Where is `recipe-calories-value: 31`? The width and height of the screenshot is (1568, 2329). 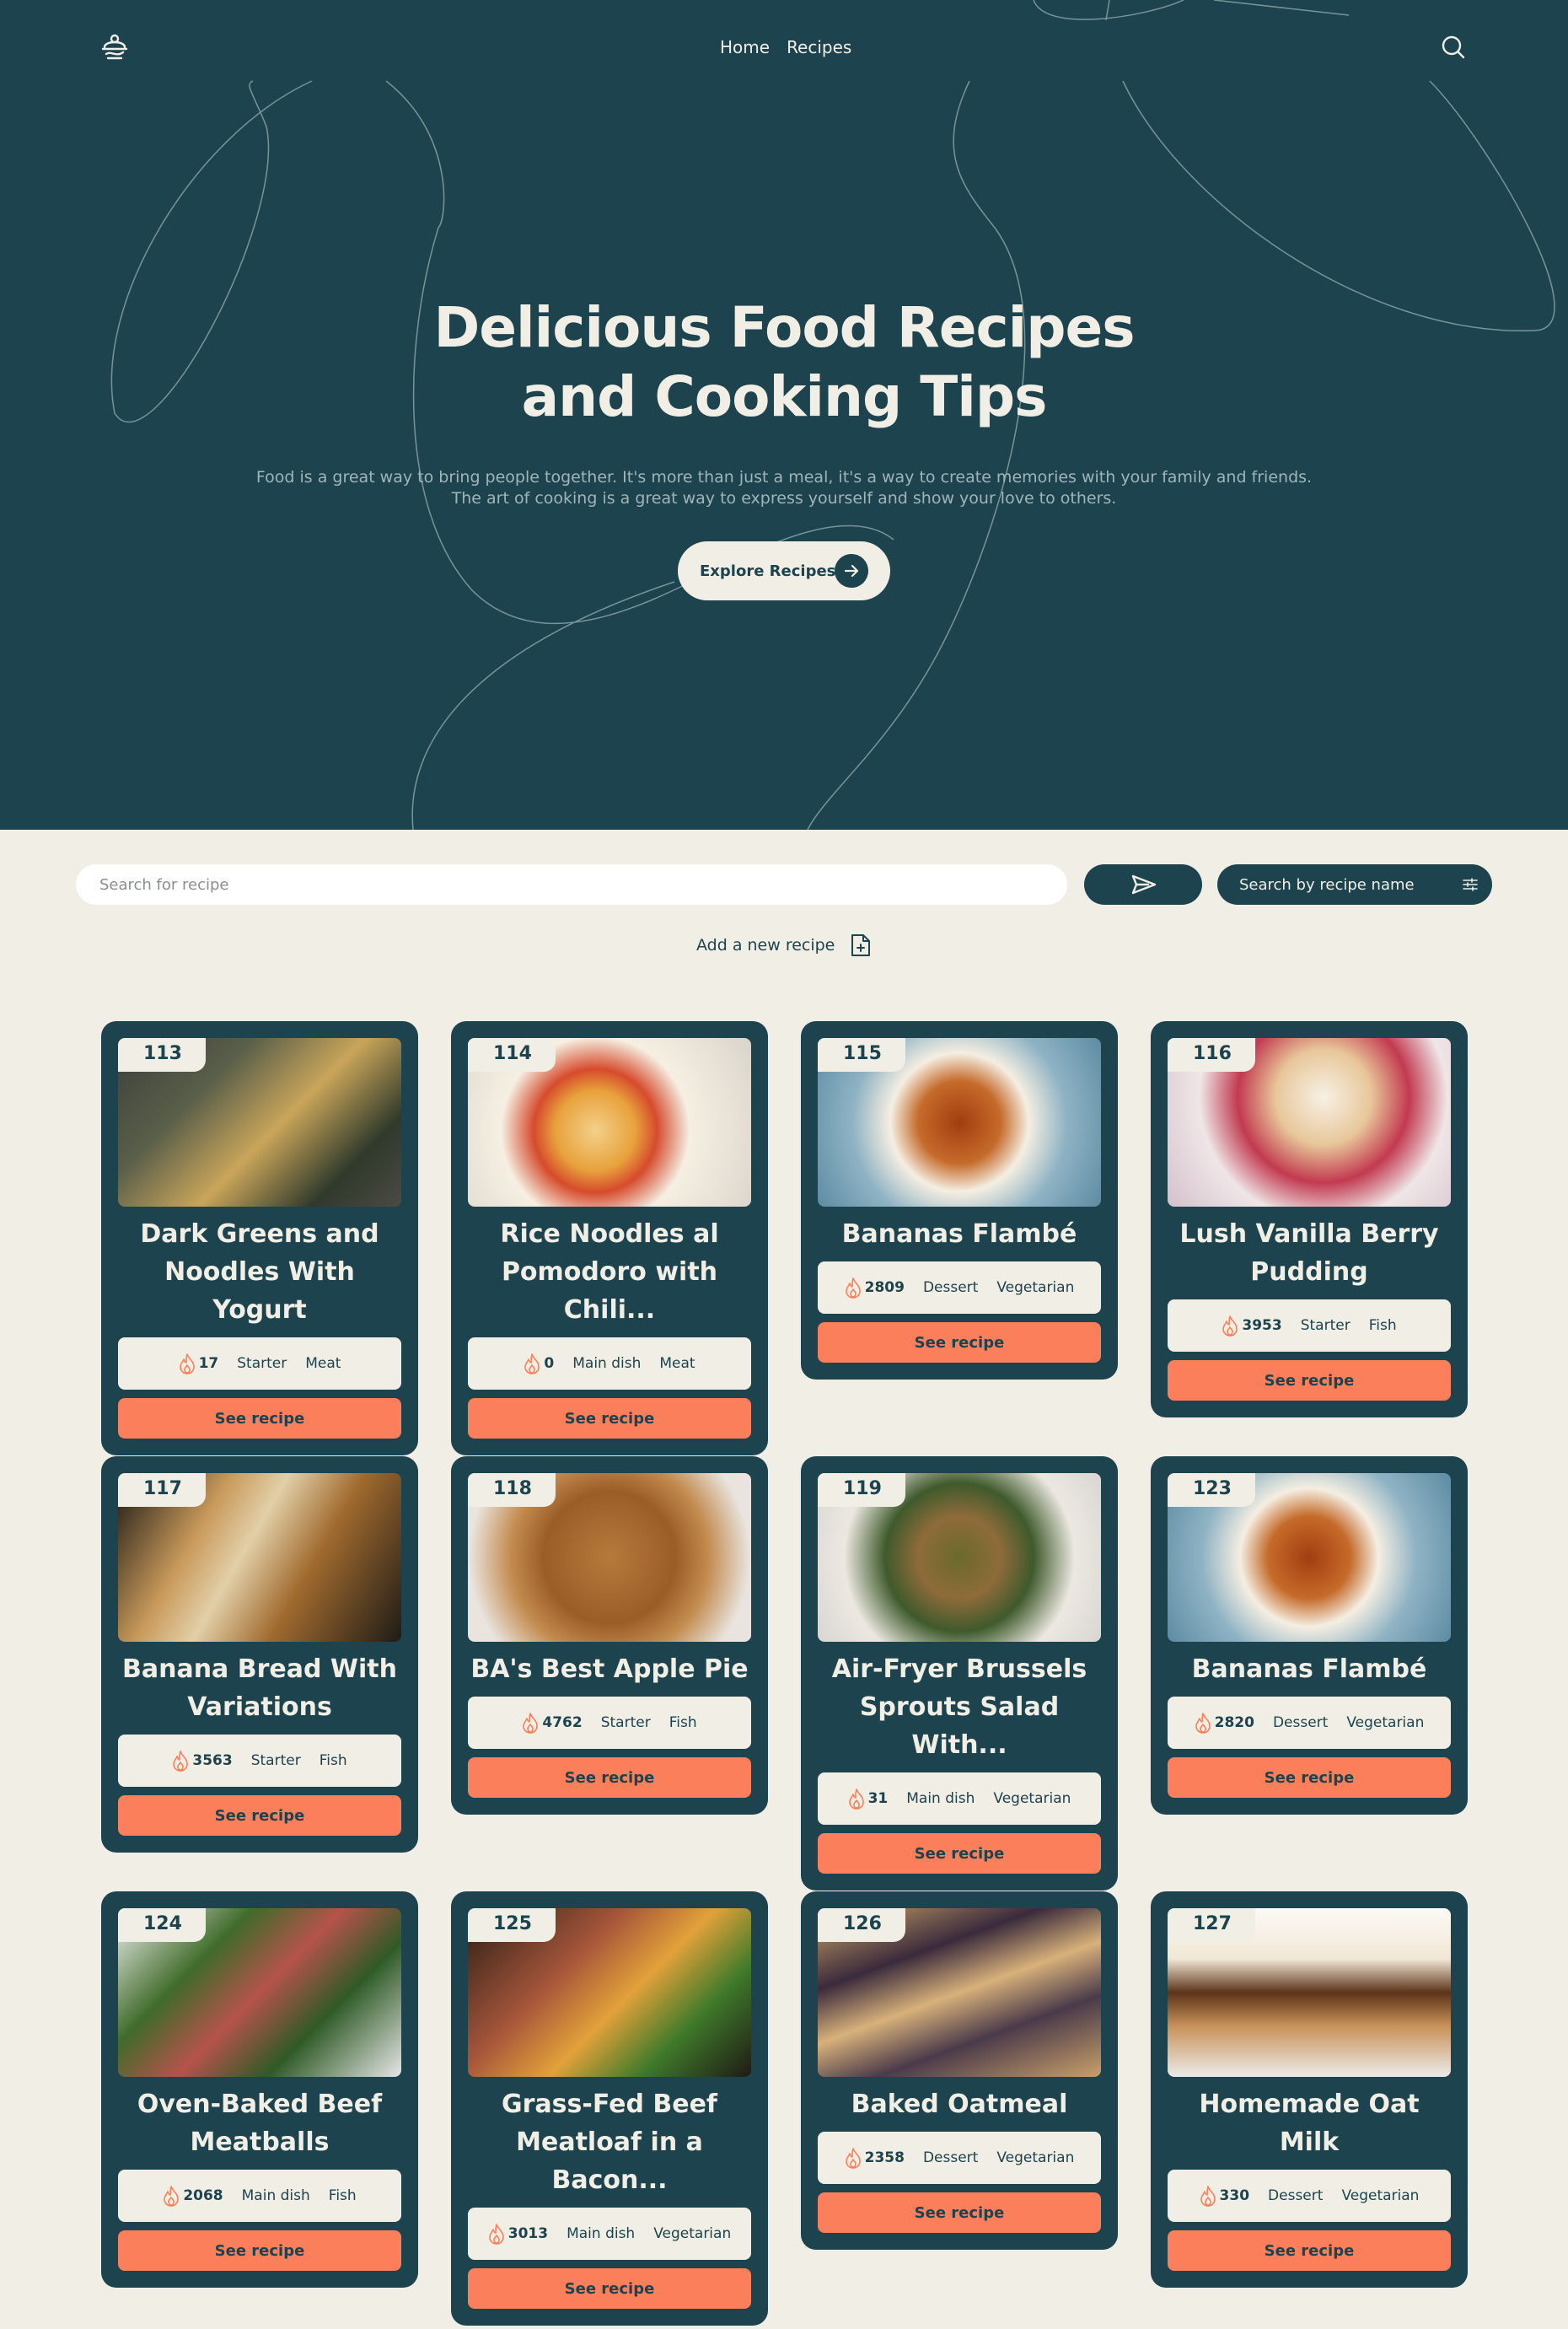 recipe-calories-value: 31 is located at coordinates (878, 1798).